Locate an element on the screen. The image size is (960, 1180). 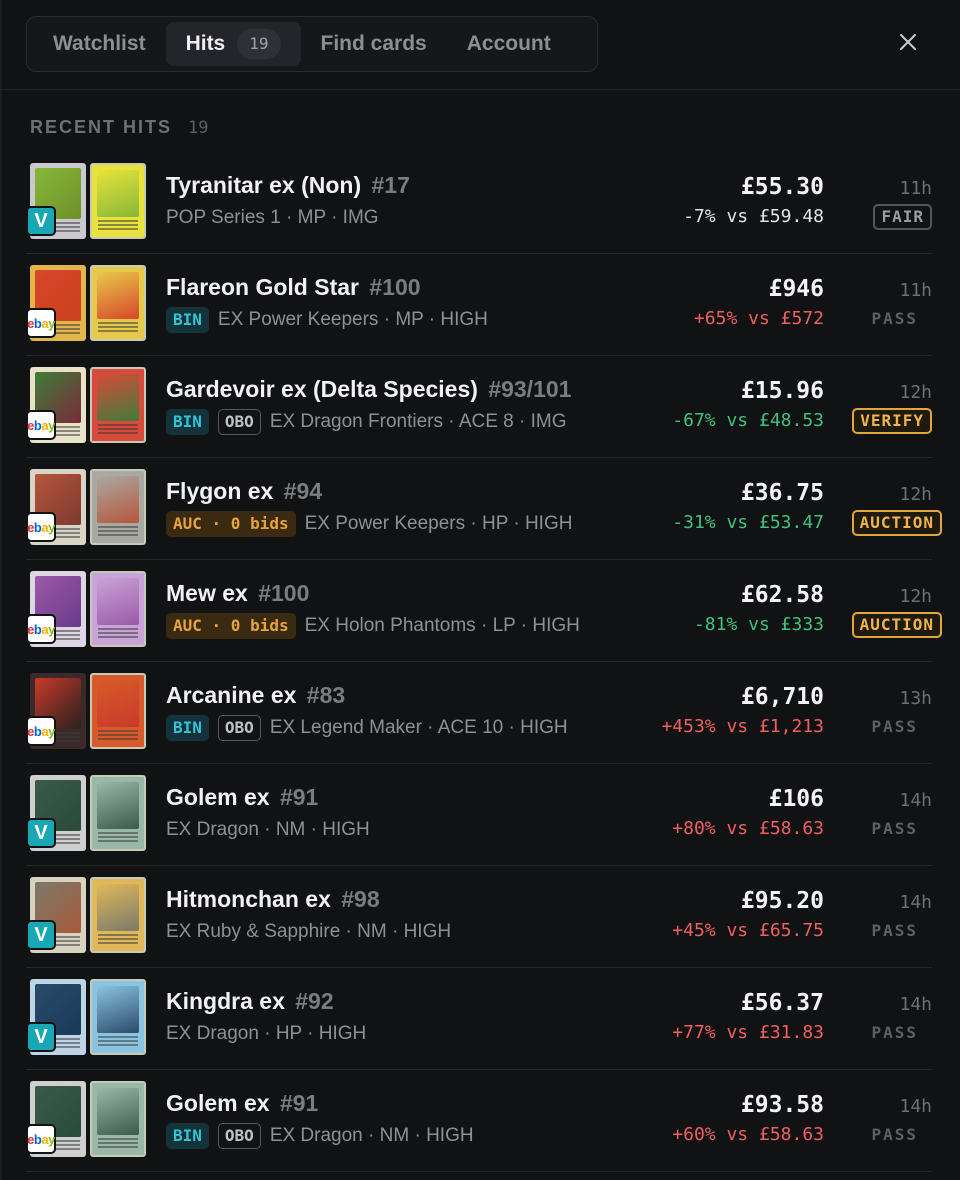
set-condition-text: POP Series 1 · MP · IMG is located at coordinates (272, 217).